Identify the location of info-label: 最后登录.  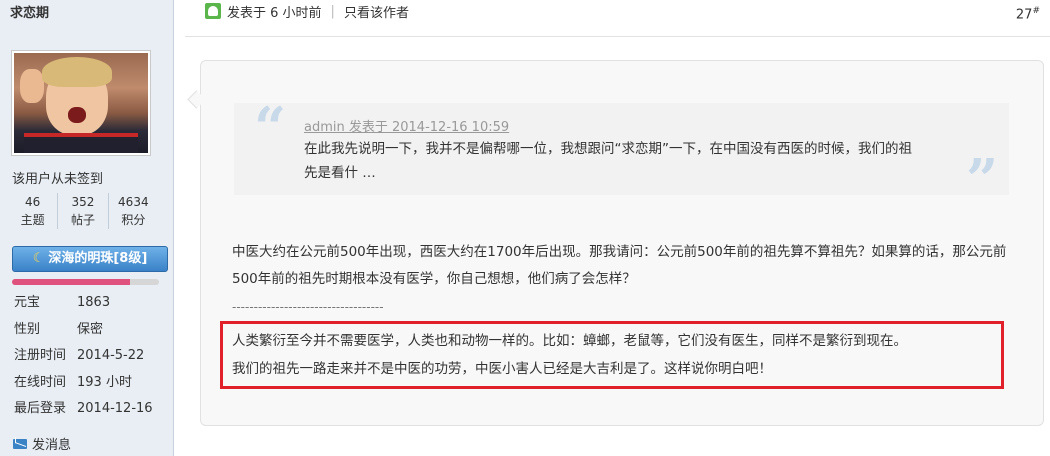
(40, 408).